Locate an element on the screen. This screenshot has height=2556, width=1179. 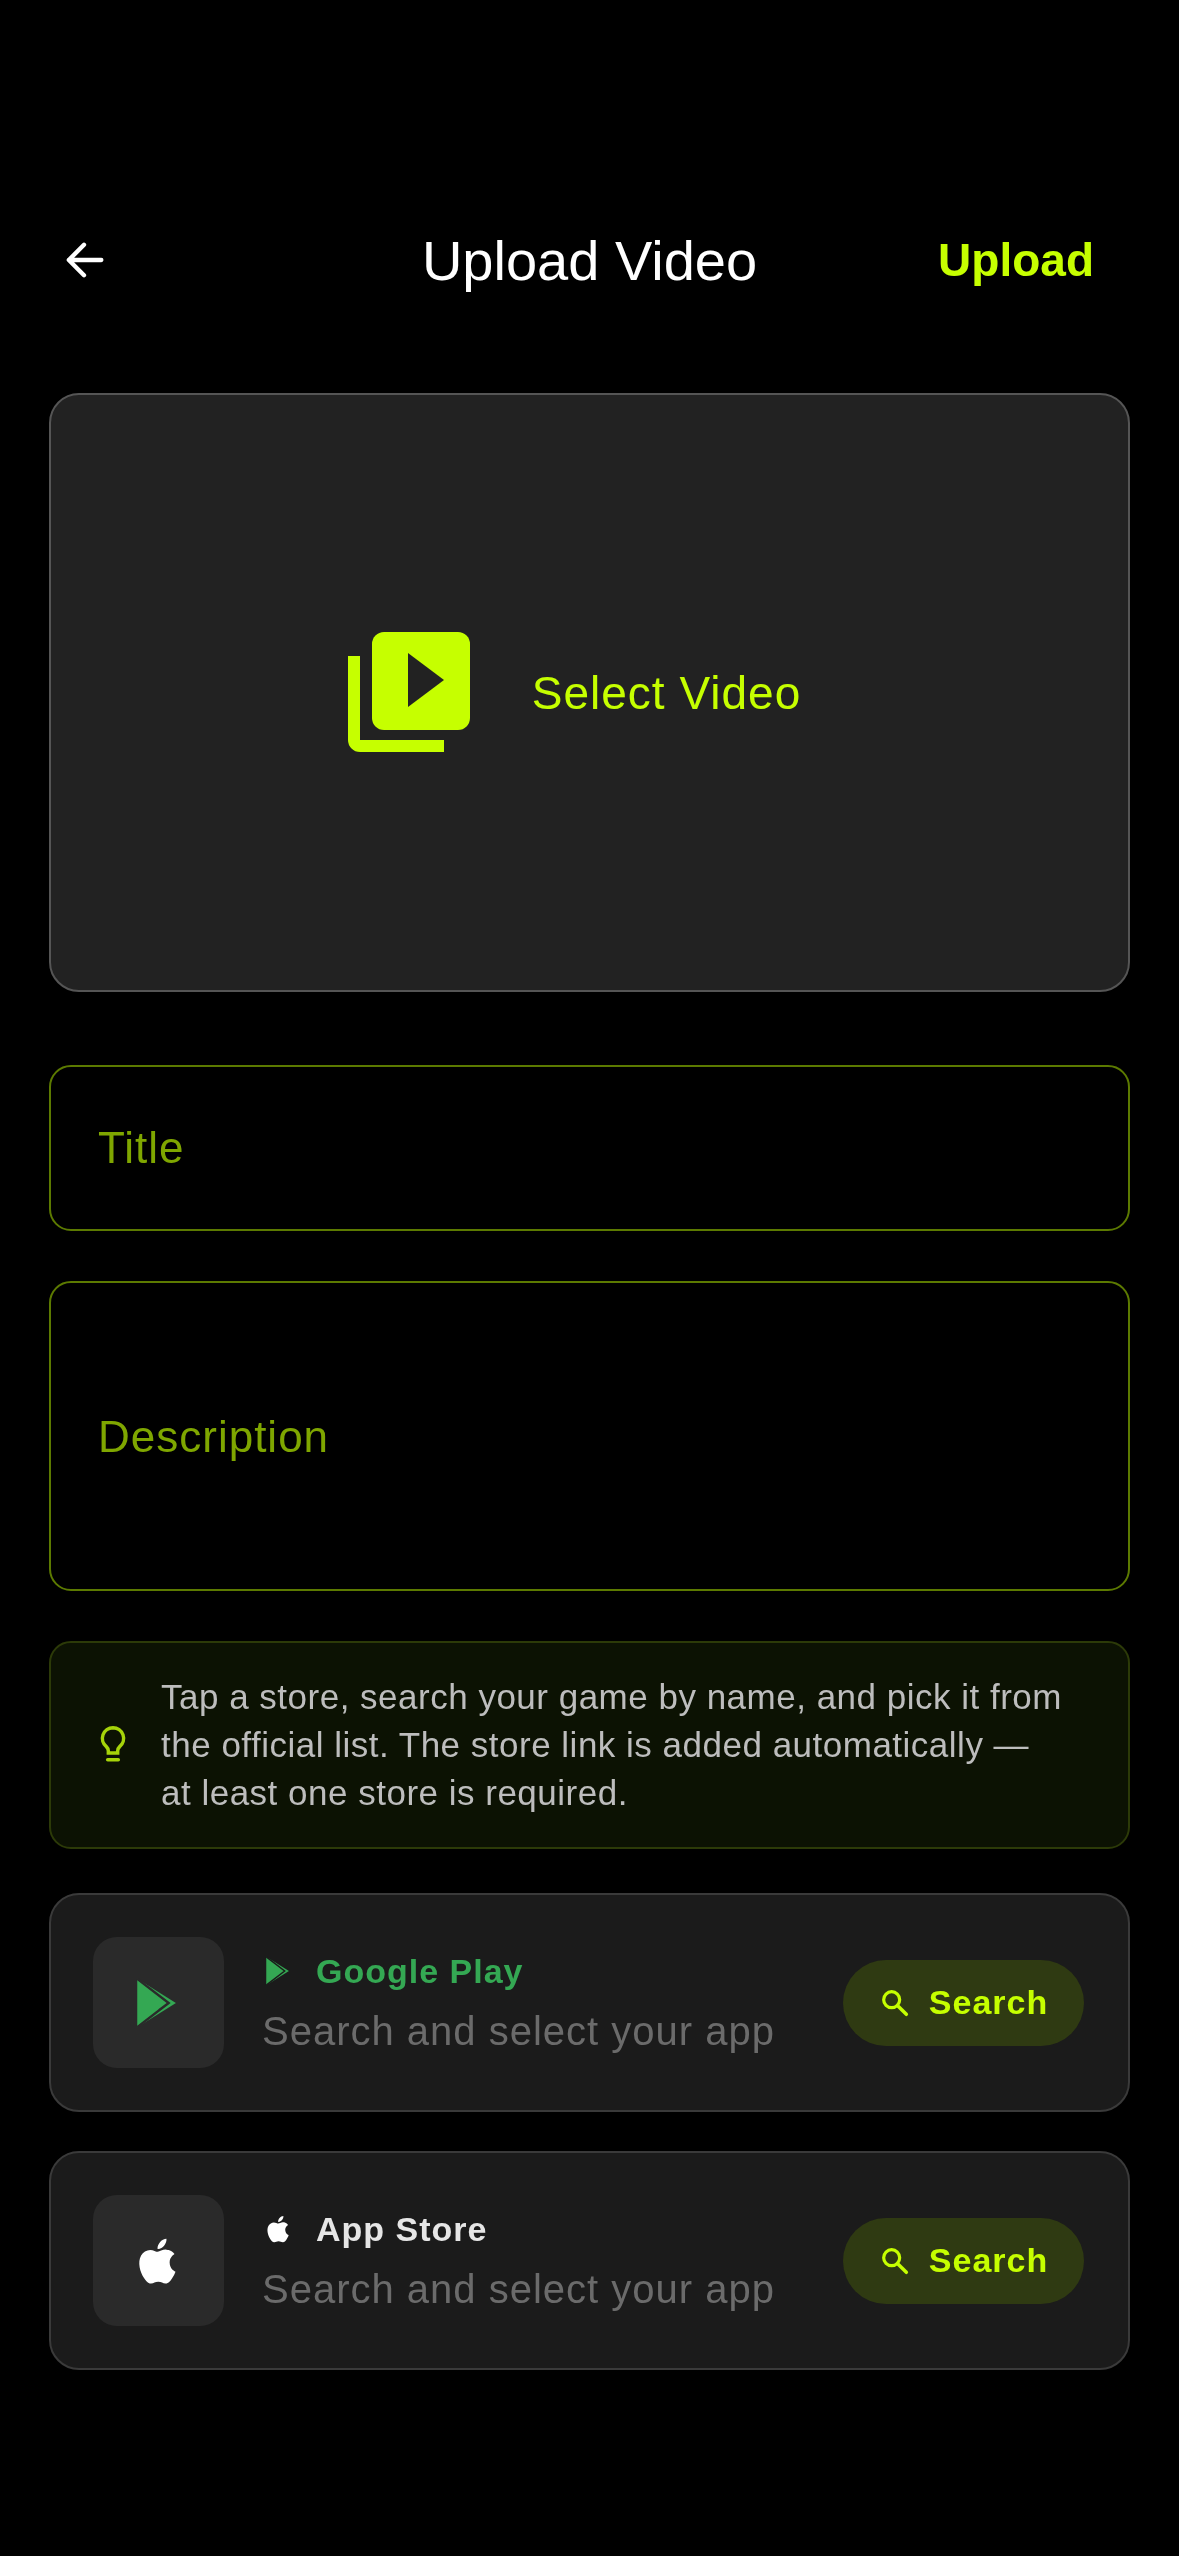
description-field: Description is located at coordinates (589, 1436).